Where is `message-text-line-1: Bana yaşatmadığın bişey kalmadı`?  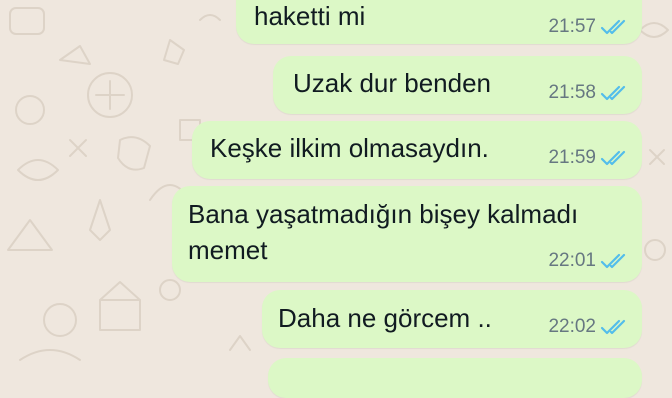
message-text-line-1: Bana yaşatmadığın bişey kalmadı is located at coordinates (383, 214).